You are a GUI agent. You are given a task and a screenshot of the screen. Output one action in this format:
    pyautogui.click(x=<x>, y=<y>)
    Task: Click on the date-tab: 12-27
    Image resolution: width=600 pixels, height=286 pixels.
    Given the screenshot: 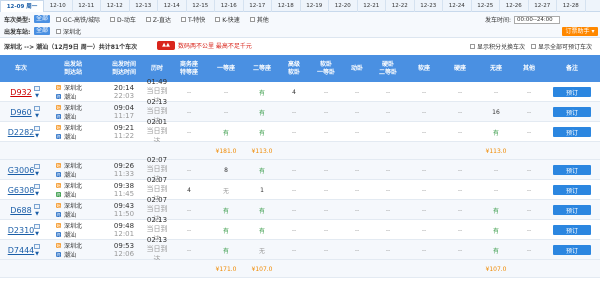 What is the action you would take?
    pyautogui.click(x=543, y=6)
    